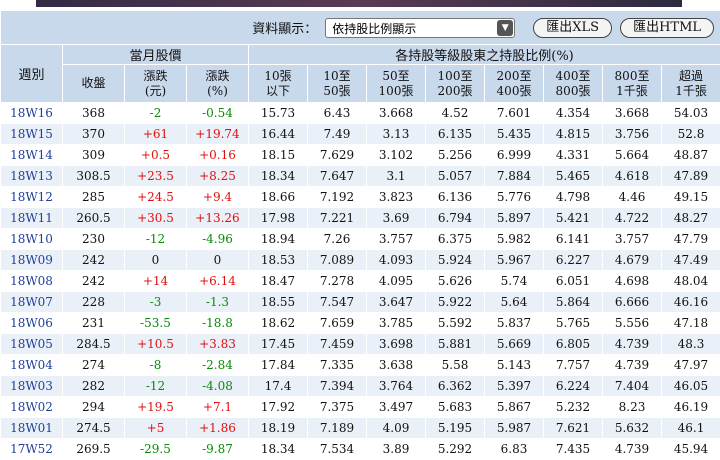  What do you see at coordinates (32, 155) in the screenshot?
I see `week-link: 18W14` at bounding box center [32, 155].